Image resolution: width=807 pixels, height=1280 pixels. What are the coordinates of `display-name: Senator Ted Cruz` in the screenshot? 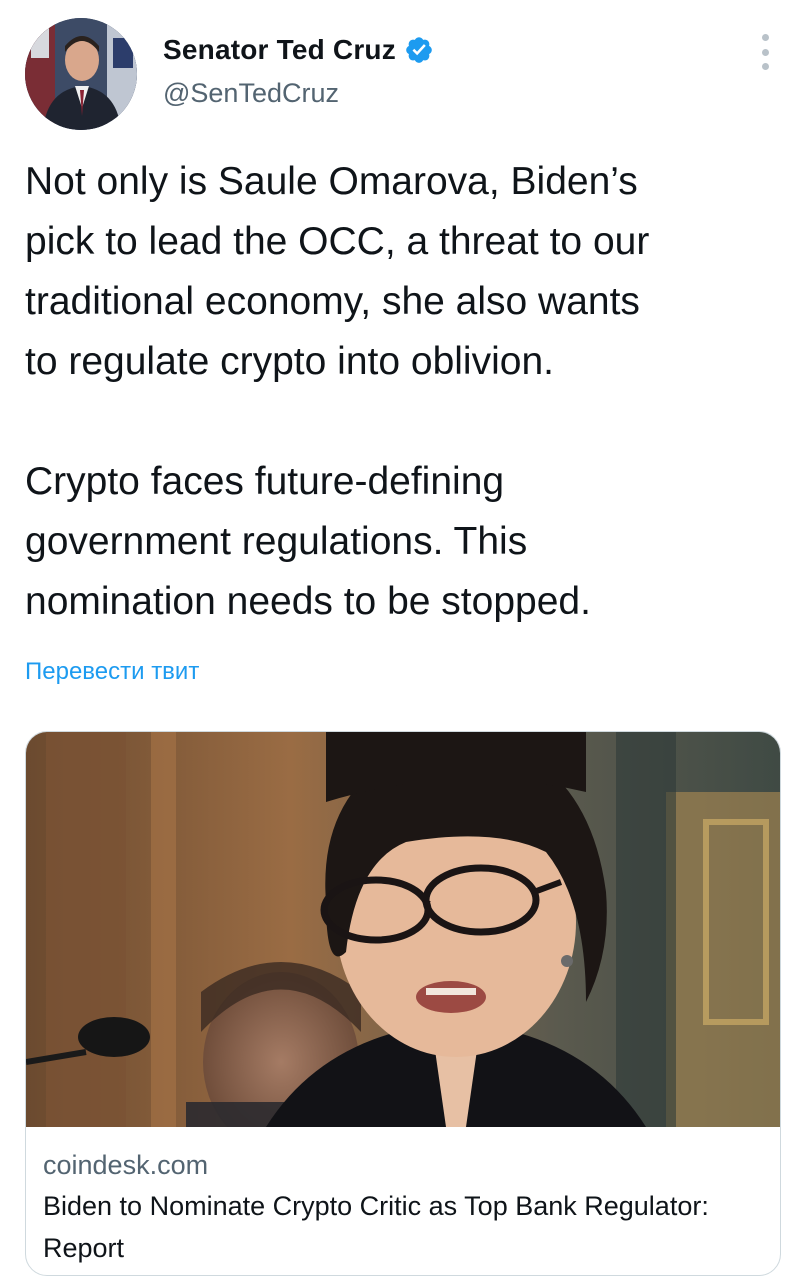 It's located at (279, 50).